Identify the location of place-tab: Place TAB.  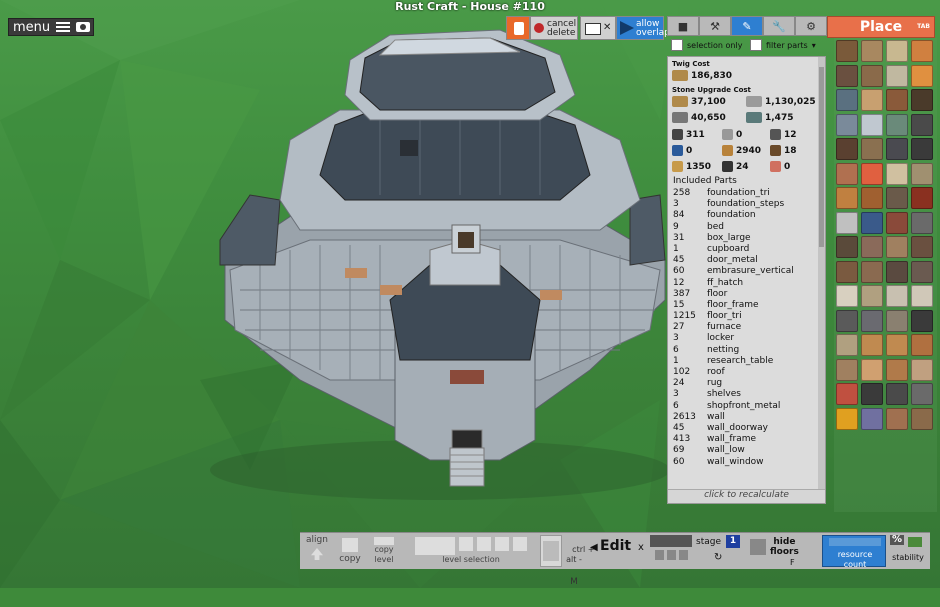
(881, 27).